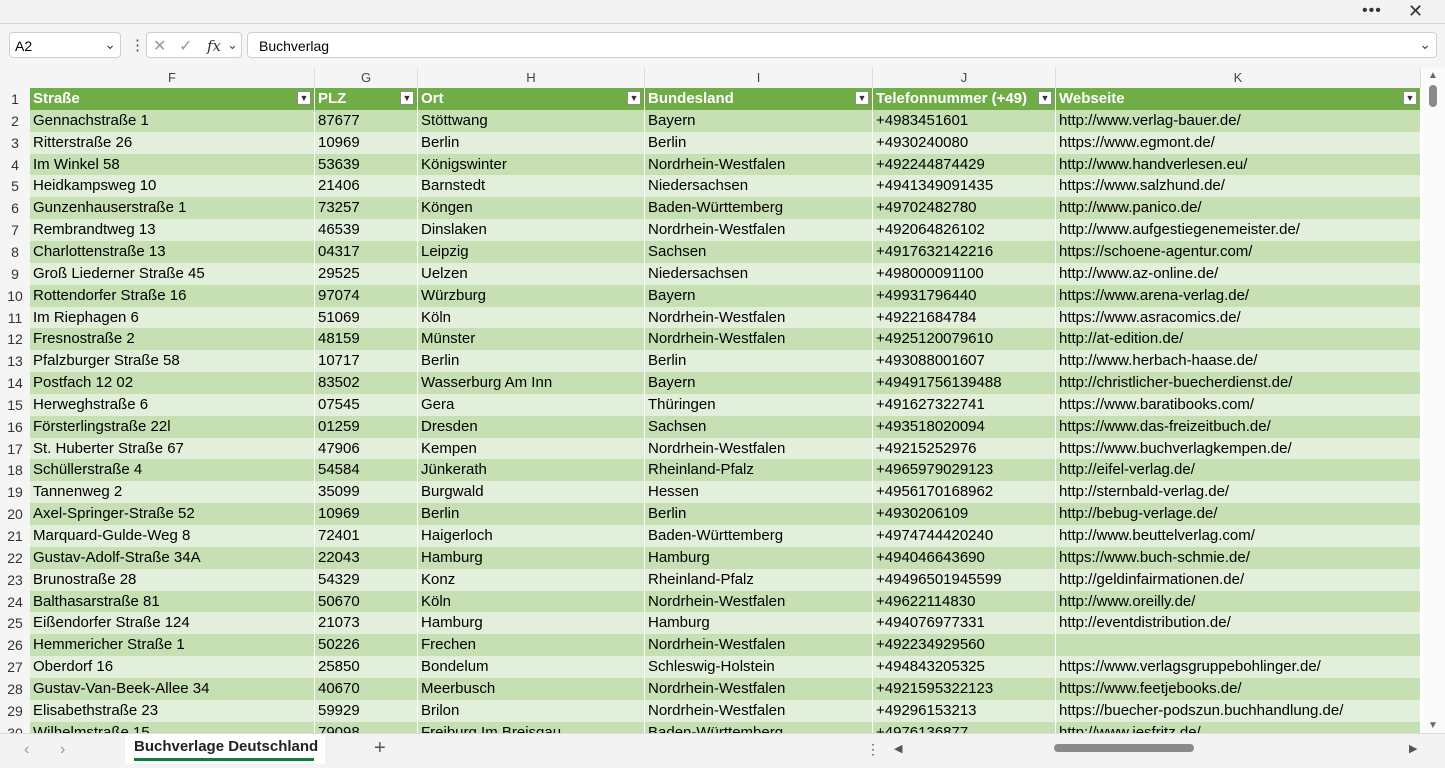 Image resolution: width=1445 pixels, height=768 pixels. I want to click on table-cell: +494843205325, so click(964, 667).